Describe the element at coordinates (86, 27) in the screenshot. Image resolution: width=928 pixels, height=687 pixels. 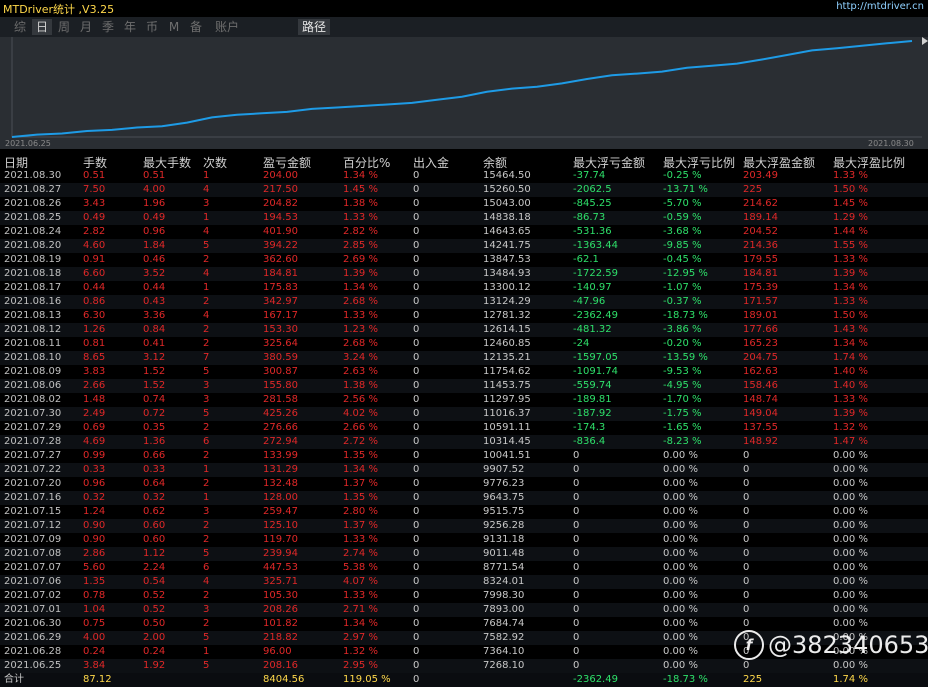
I see `tab-3: 月` at that location.